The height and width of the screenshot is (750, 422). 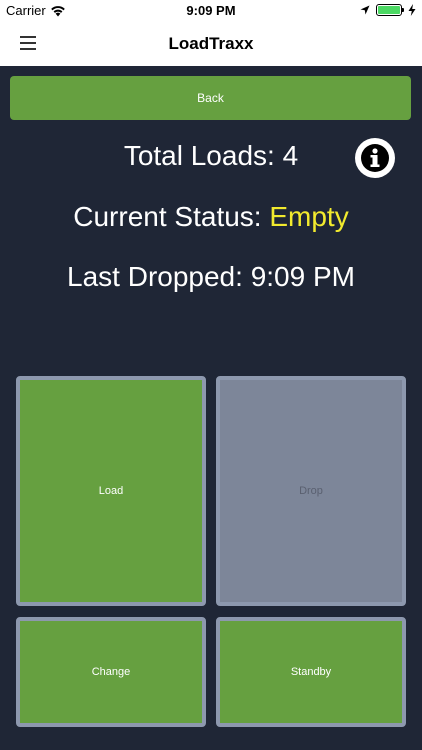 I want to click on status-bar: Carrier 9:09 PM, so click(x=211, y=11).